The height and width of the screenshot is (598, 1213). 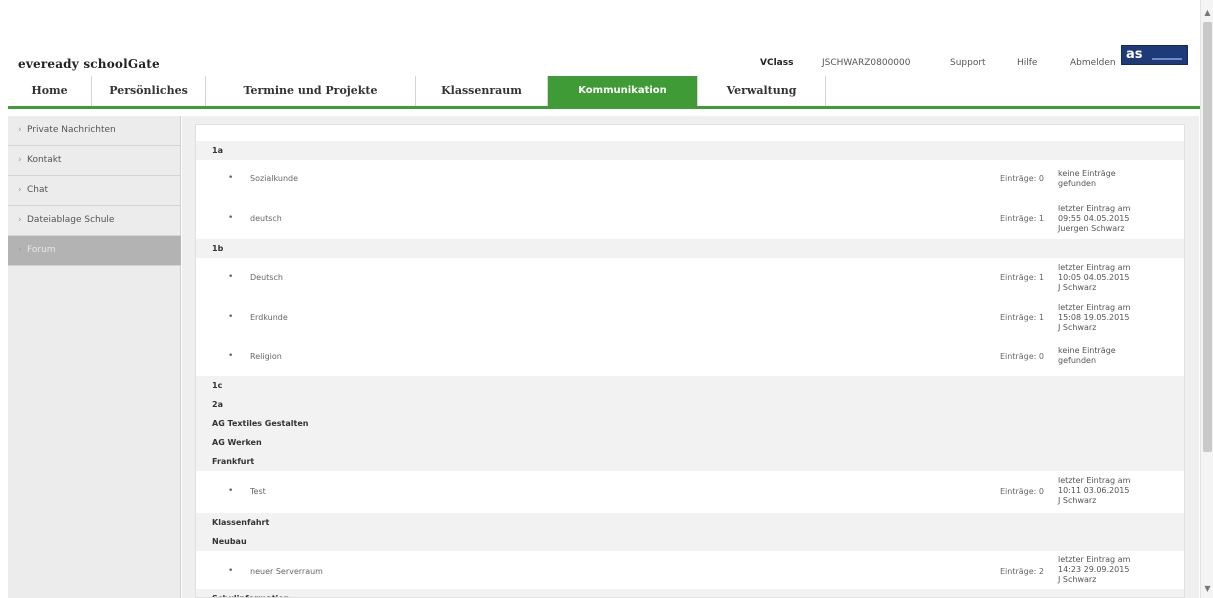 I want to click on sidebar-item-label: Kontakt, so click(x=44, y=160).